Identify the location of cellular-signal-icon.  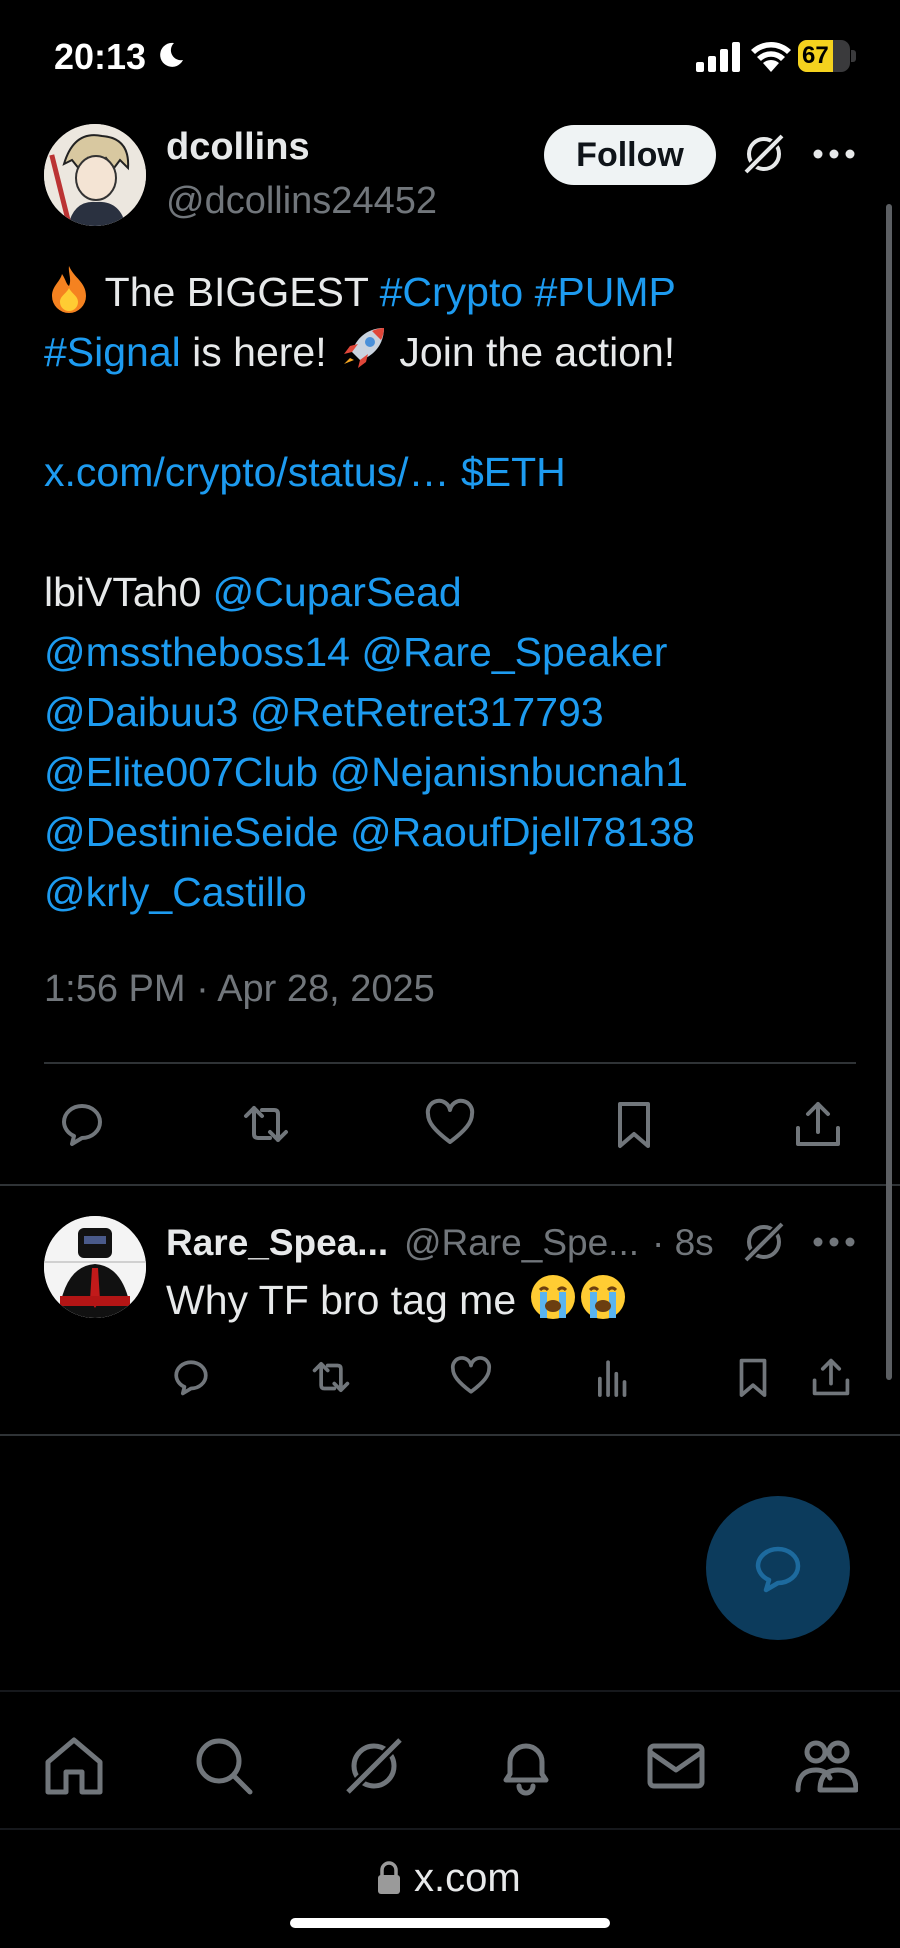
(718, 57).